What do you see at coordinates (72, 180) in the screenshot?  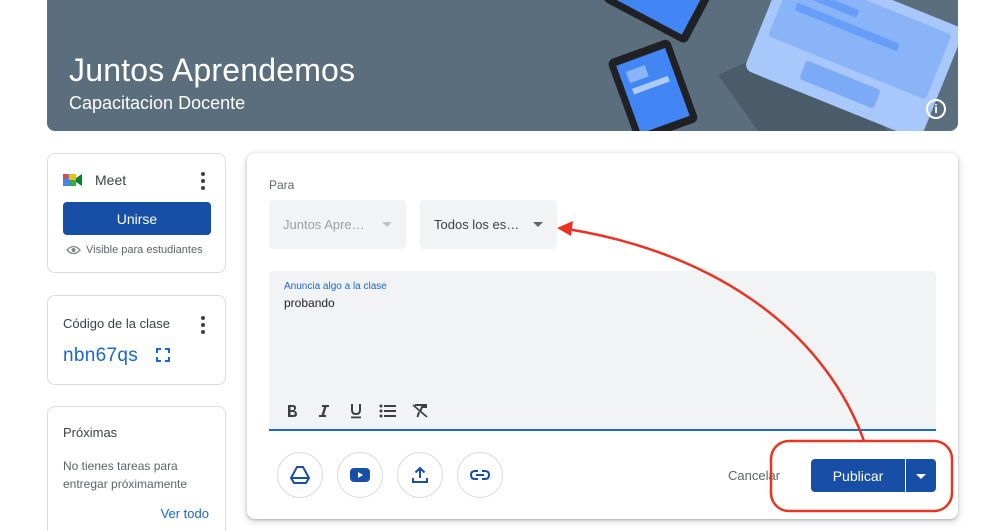 I see `meet-icon` at bounding box center [72, 180].